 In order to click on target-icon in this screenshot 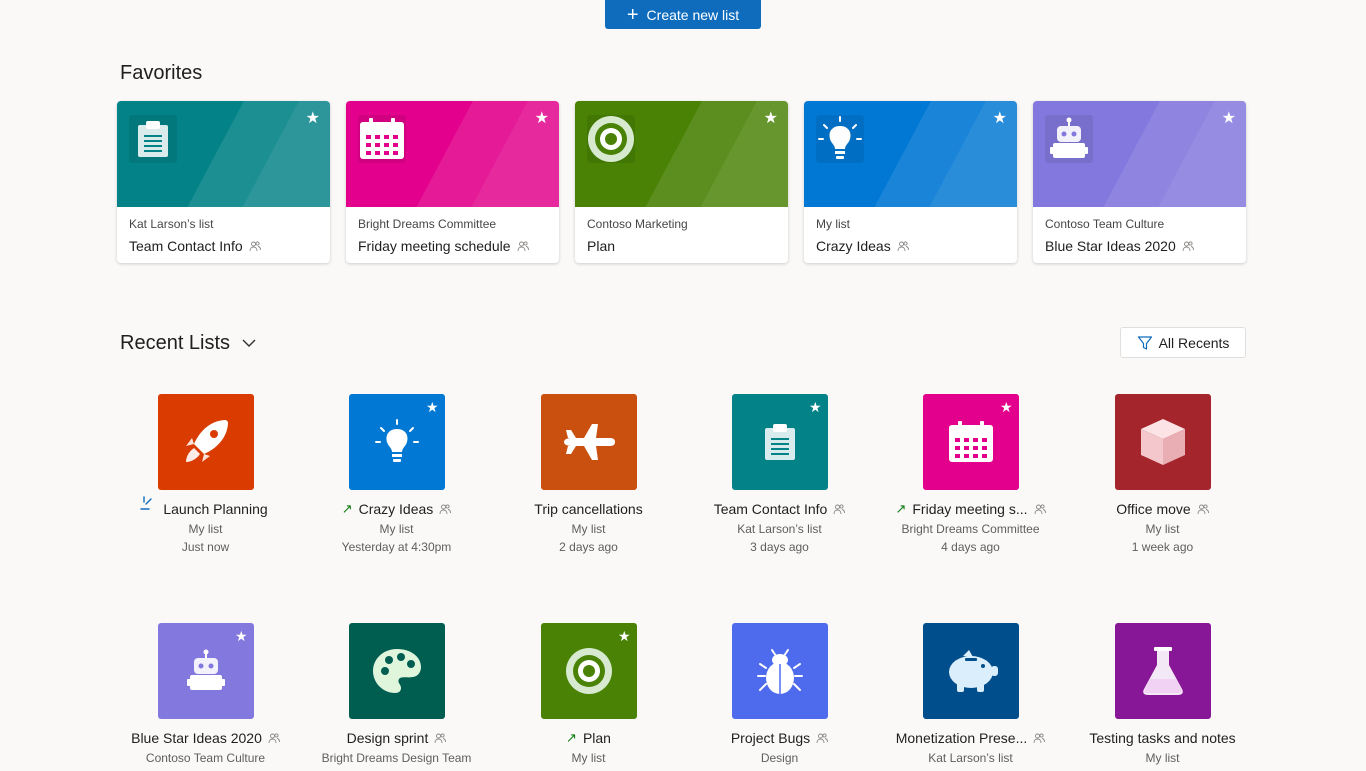, I will do `click(611, 139)`.